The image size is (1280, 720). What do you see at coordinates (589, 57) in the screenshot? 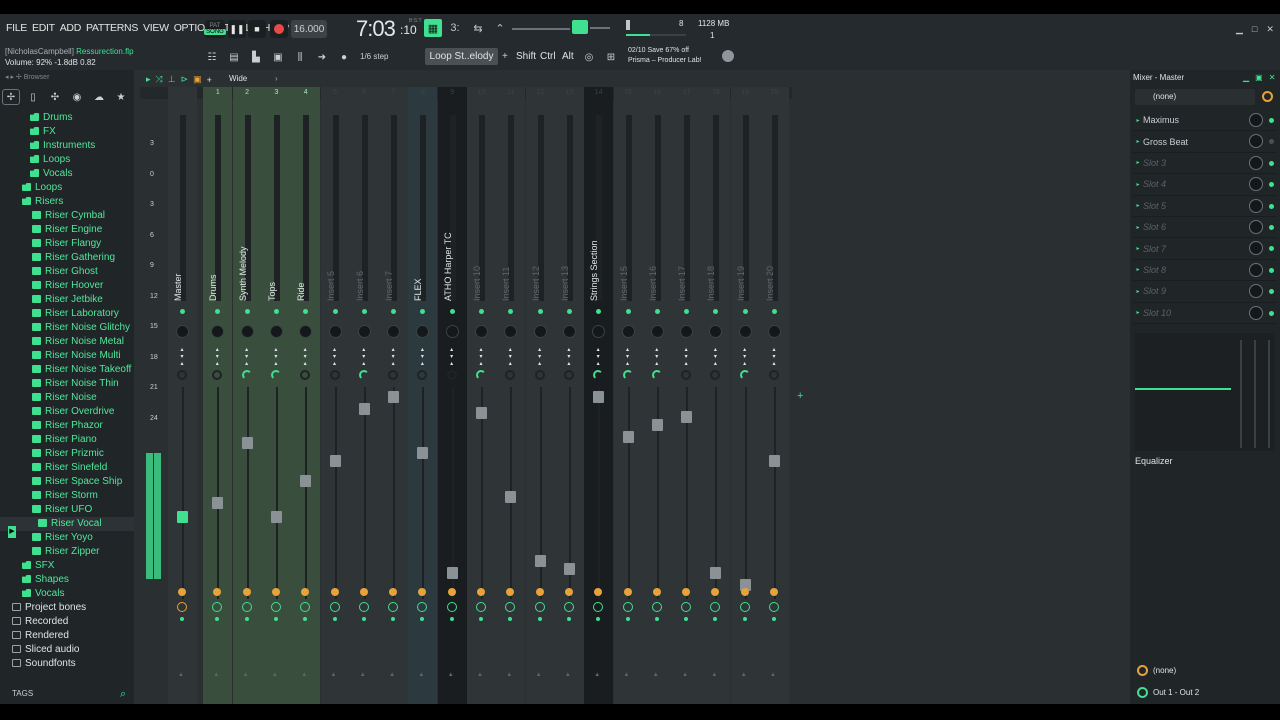
I see `tip-icon: ◎` at bounding box center [589, 57].